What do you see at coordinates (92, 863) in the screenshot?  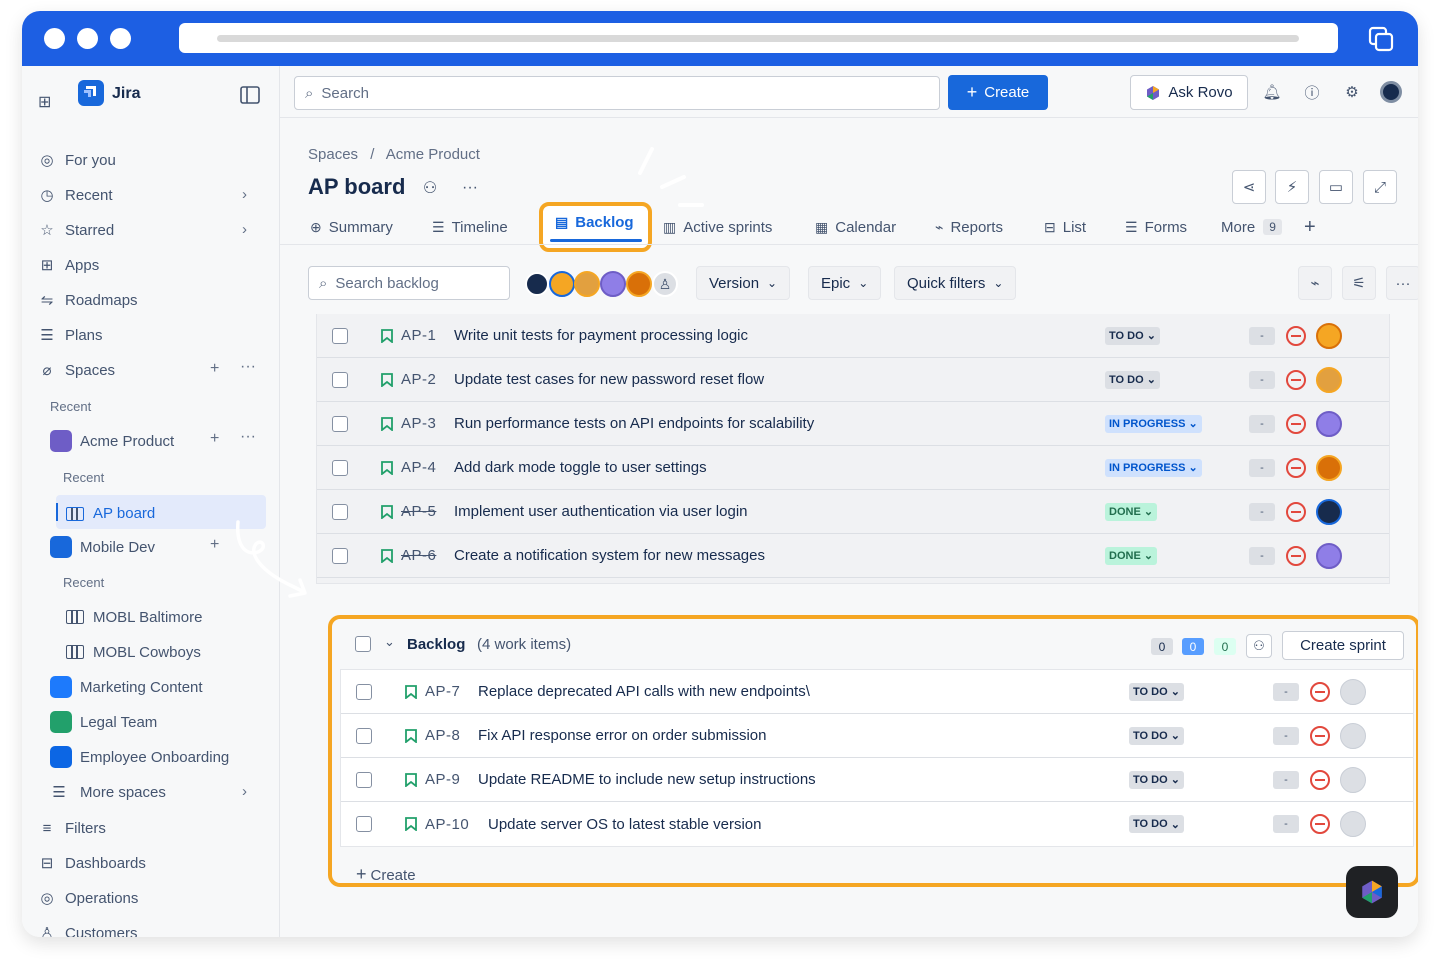 I see `sidebar-item-dashboards: ⊟ Dashboards` at bounding box center [92, 863].